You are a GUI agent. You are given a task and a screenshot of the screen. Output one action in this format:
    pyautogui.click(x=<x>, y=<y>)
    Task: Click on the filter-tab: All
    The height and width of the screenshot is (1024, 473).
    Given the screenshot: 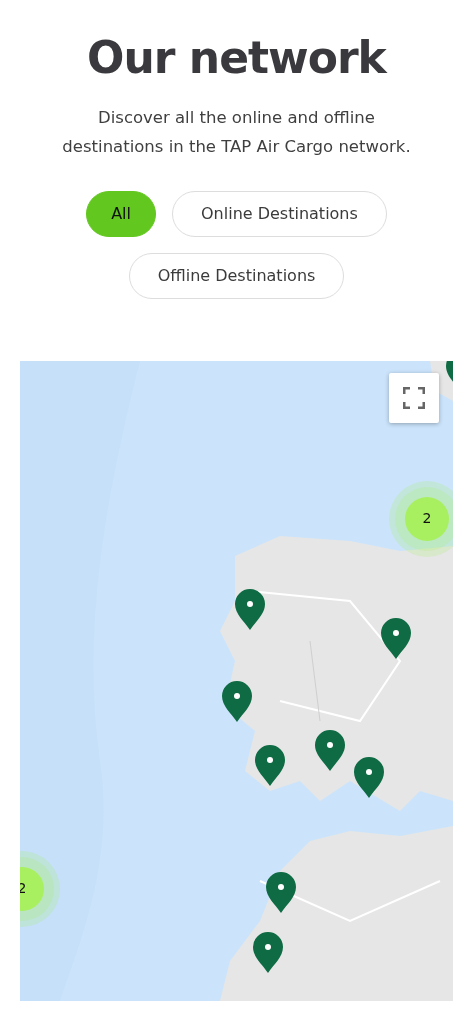 What is the action you would take?
    pyautogui.click(x=121, y=213)
    